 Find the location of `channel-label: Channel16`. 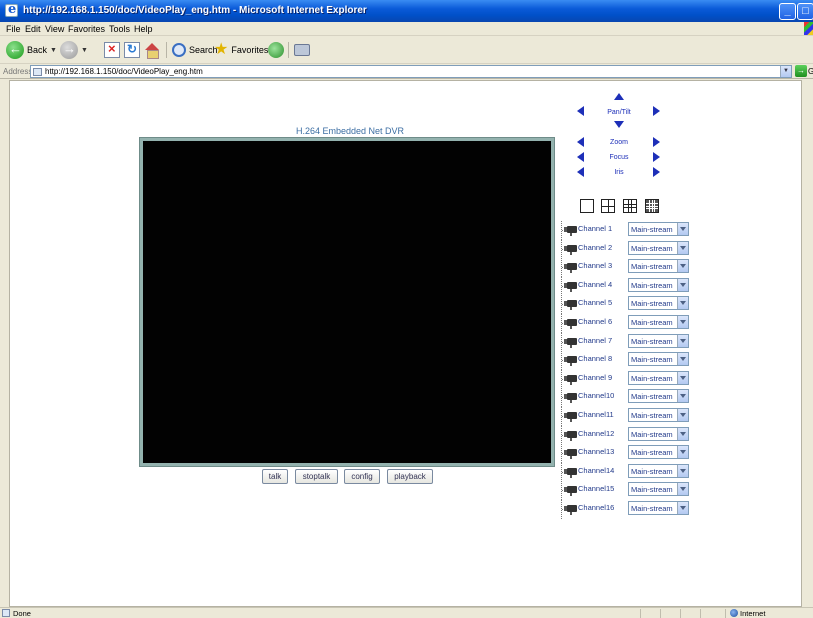

channel-label: Channel16 is located at coordinates (596, 507).